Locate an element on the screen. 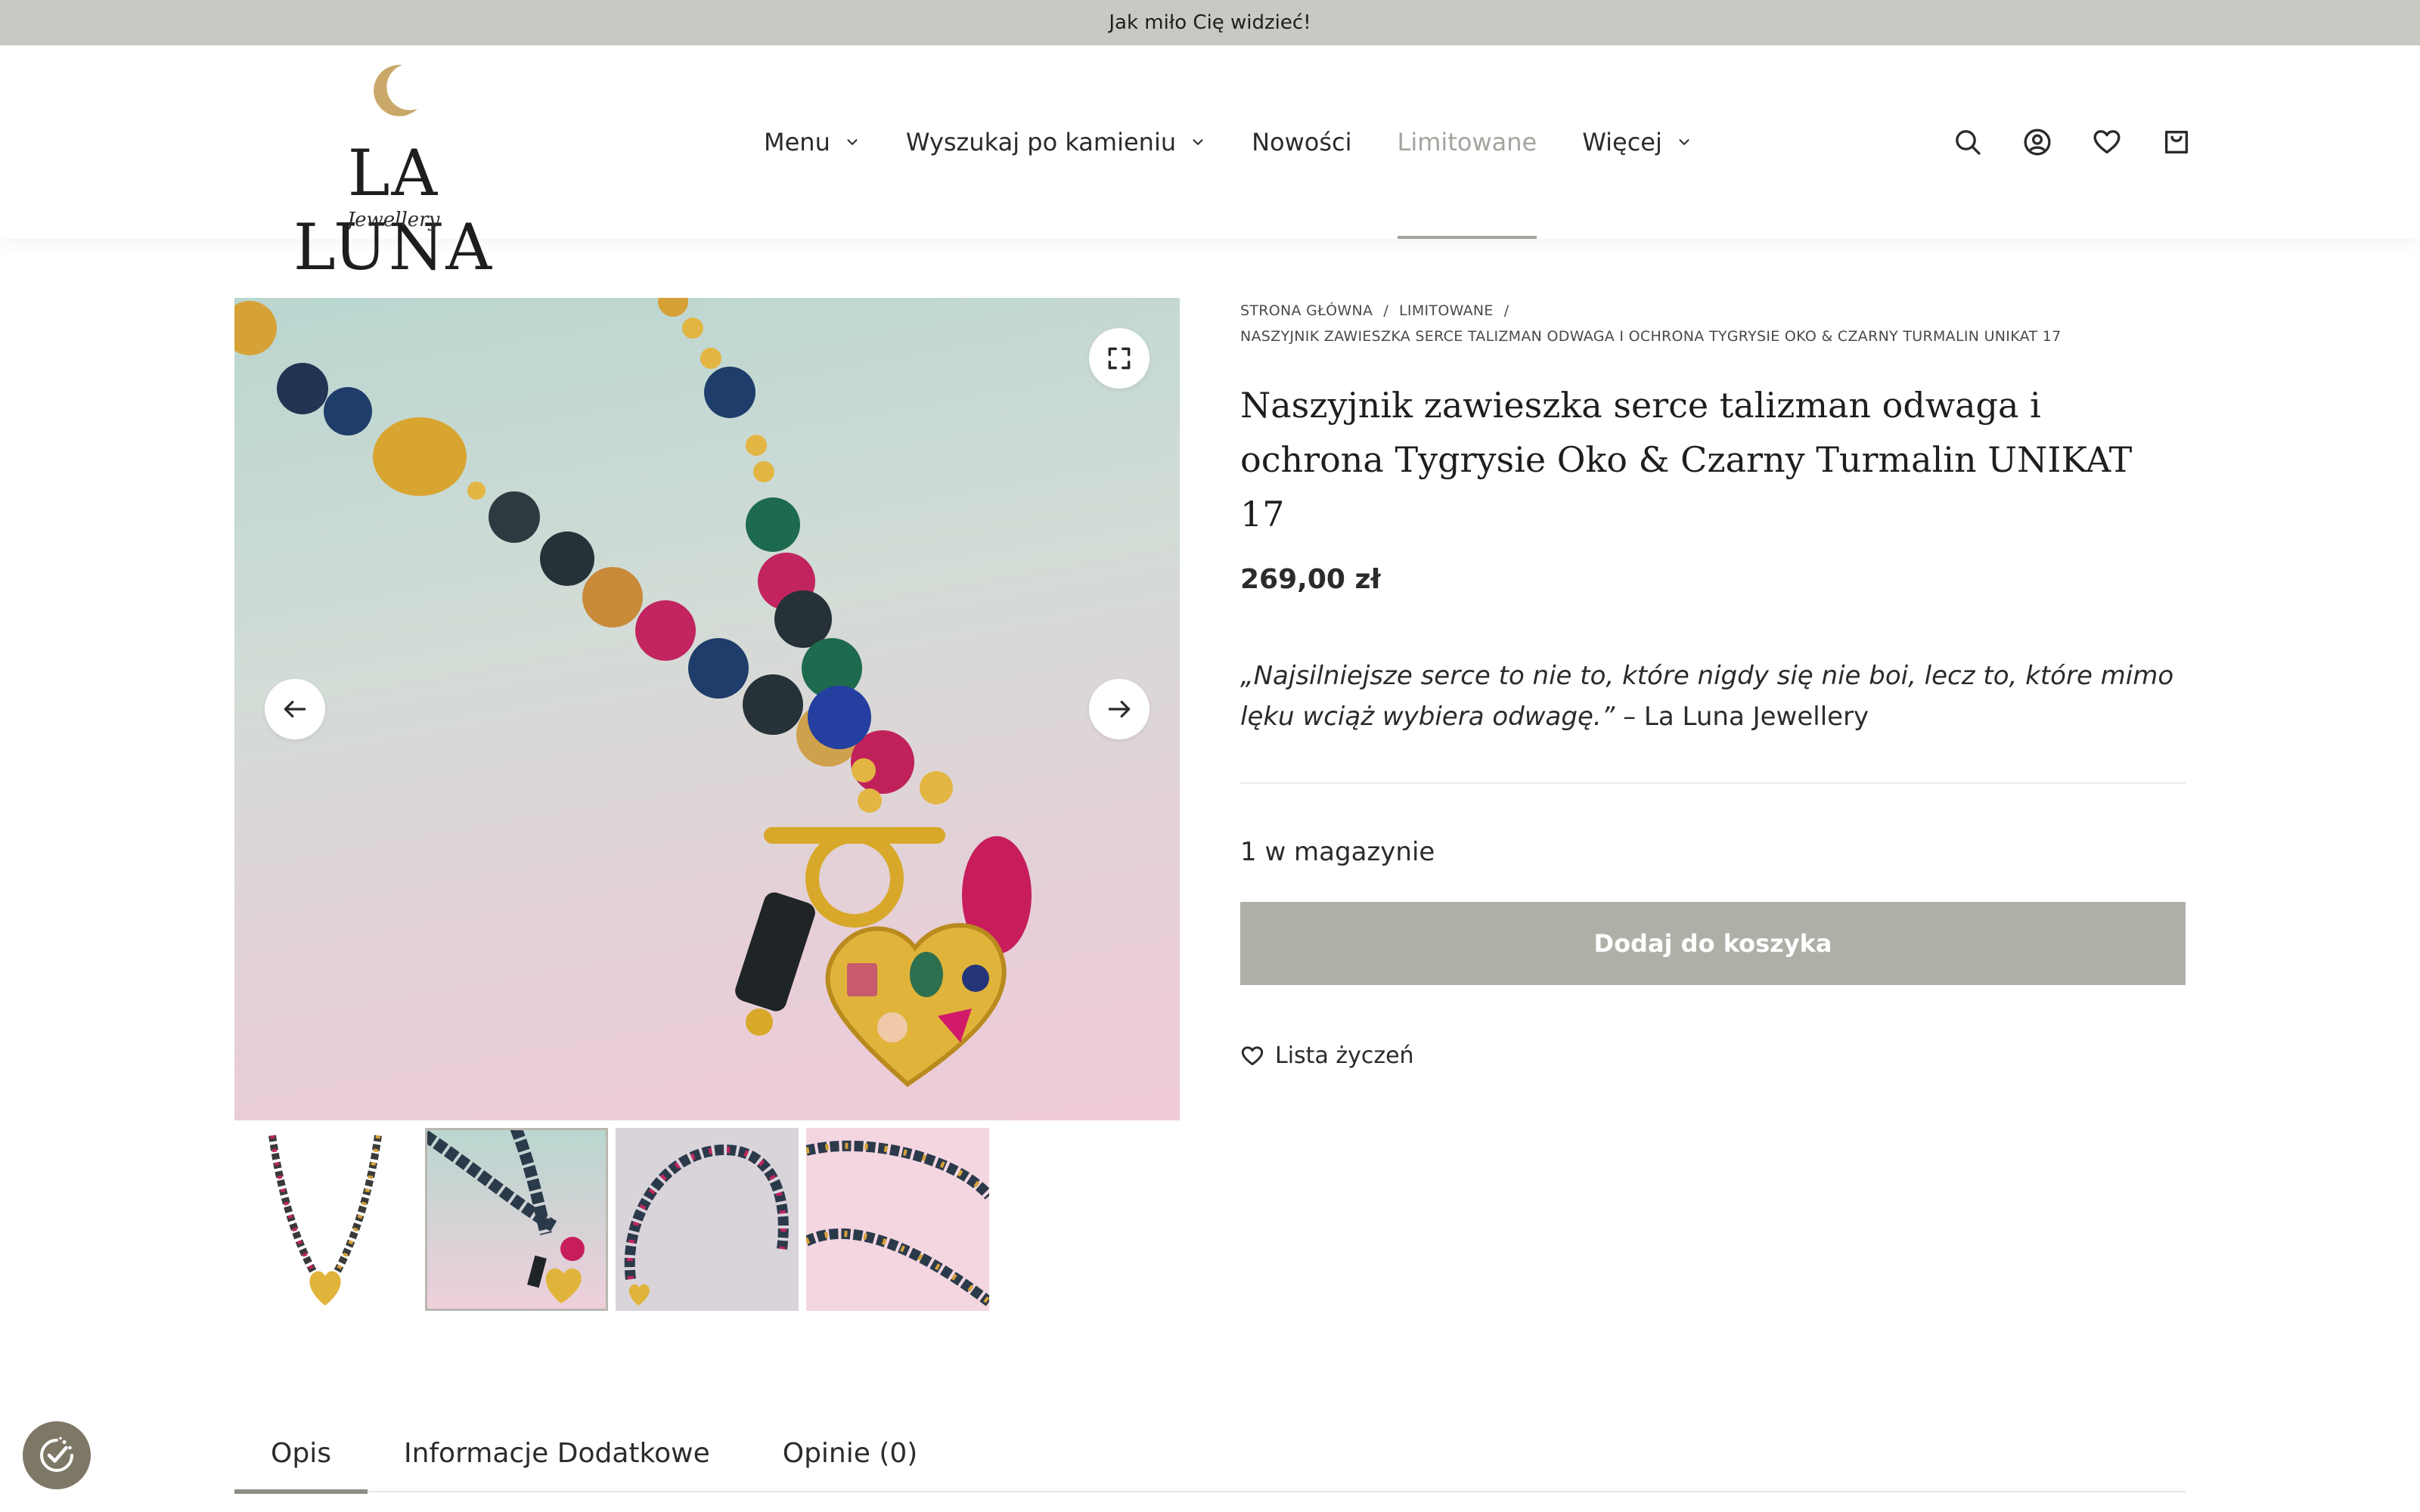 Image resolution: width=2420 pixels, height=1512 pixels. nav-item-label: Wyszukaj po kamieniu is located at coordinates (1041, 142).